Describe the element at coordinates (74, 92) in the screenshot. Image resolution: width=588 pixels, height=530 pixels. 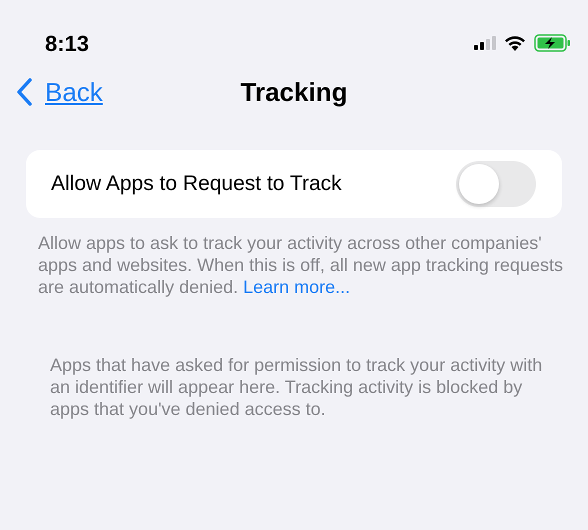
I see `back-label: Back` at that location.